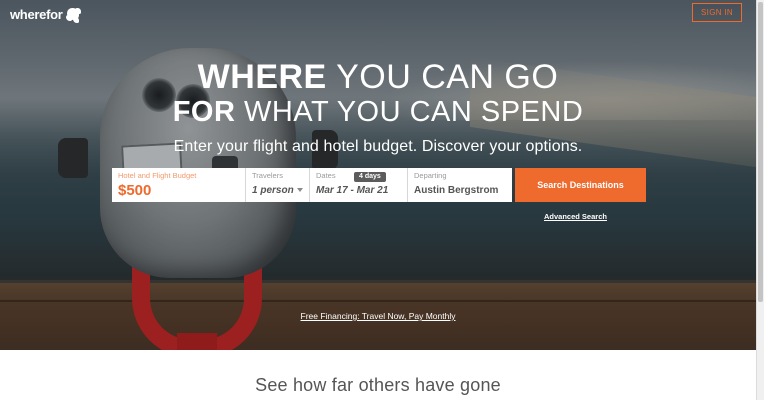  What do you see at coordinates (73, 14) in the screenshot?
I see `splat-icon` at bounding box center [73, 14].